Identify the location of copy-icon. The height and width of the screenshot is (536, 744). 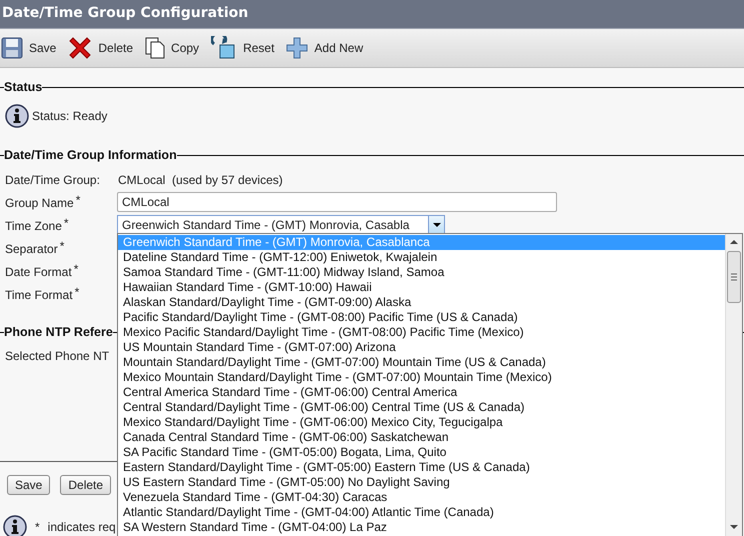
(155, 48).